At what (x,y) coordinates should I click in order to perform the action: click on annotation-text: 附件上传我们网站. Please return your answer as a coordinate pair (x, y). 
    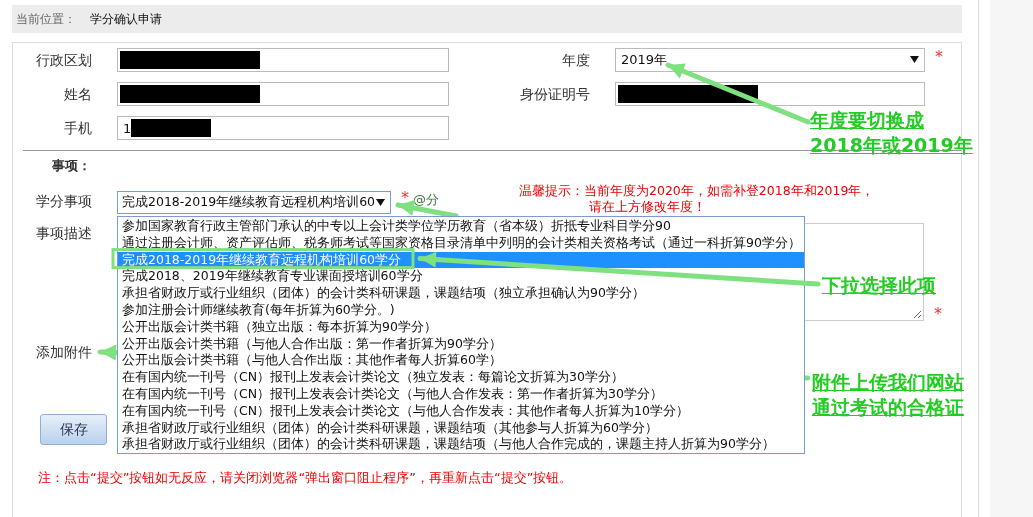
    Looking at the image, I should click on (888, 382).